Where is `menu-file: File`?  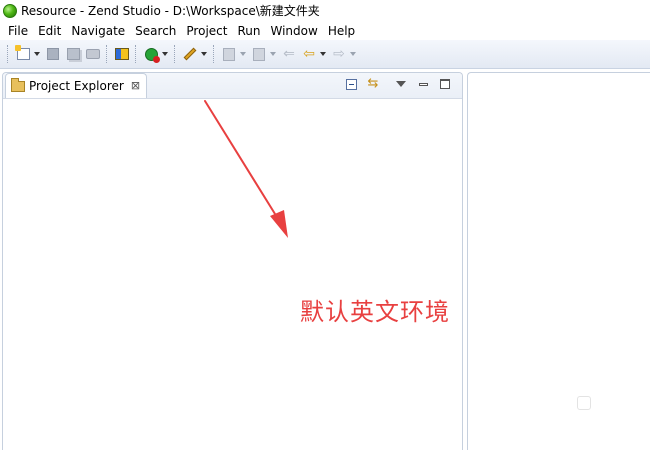
menu-file: File is located at coordinates (18, 31).